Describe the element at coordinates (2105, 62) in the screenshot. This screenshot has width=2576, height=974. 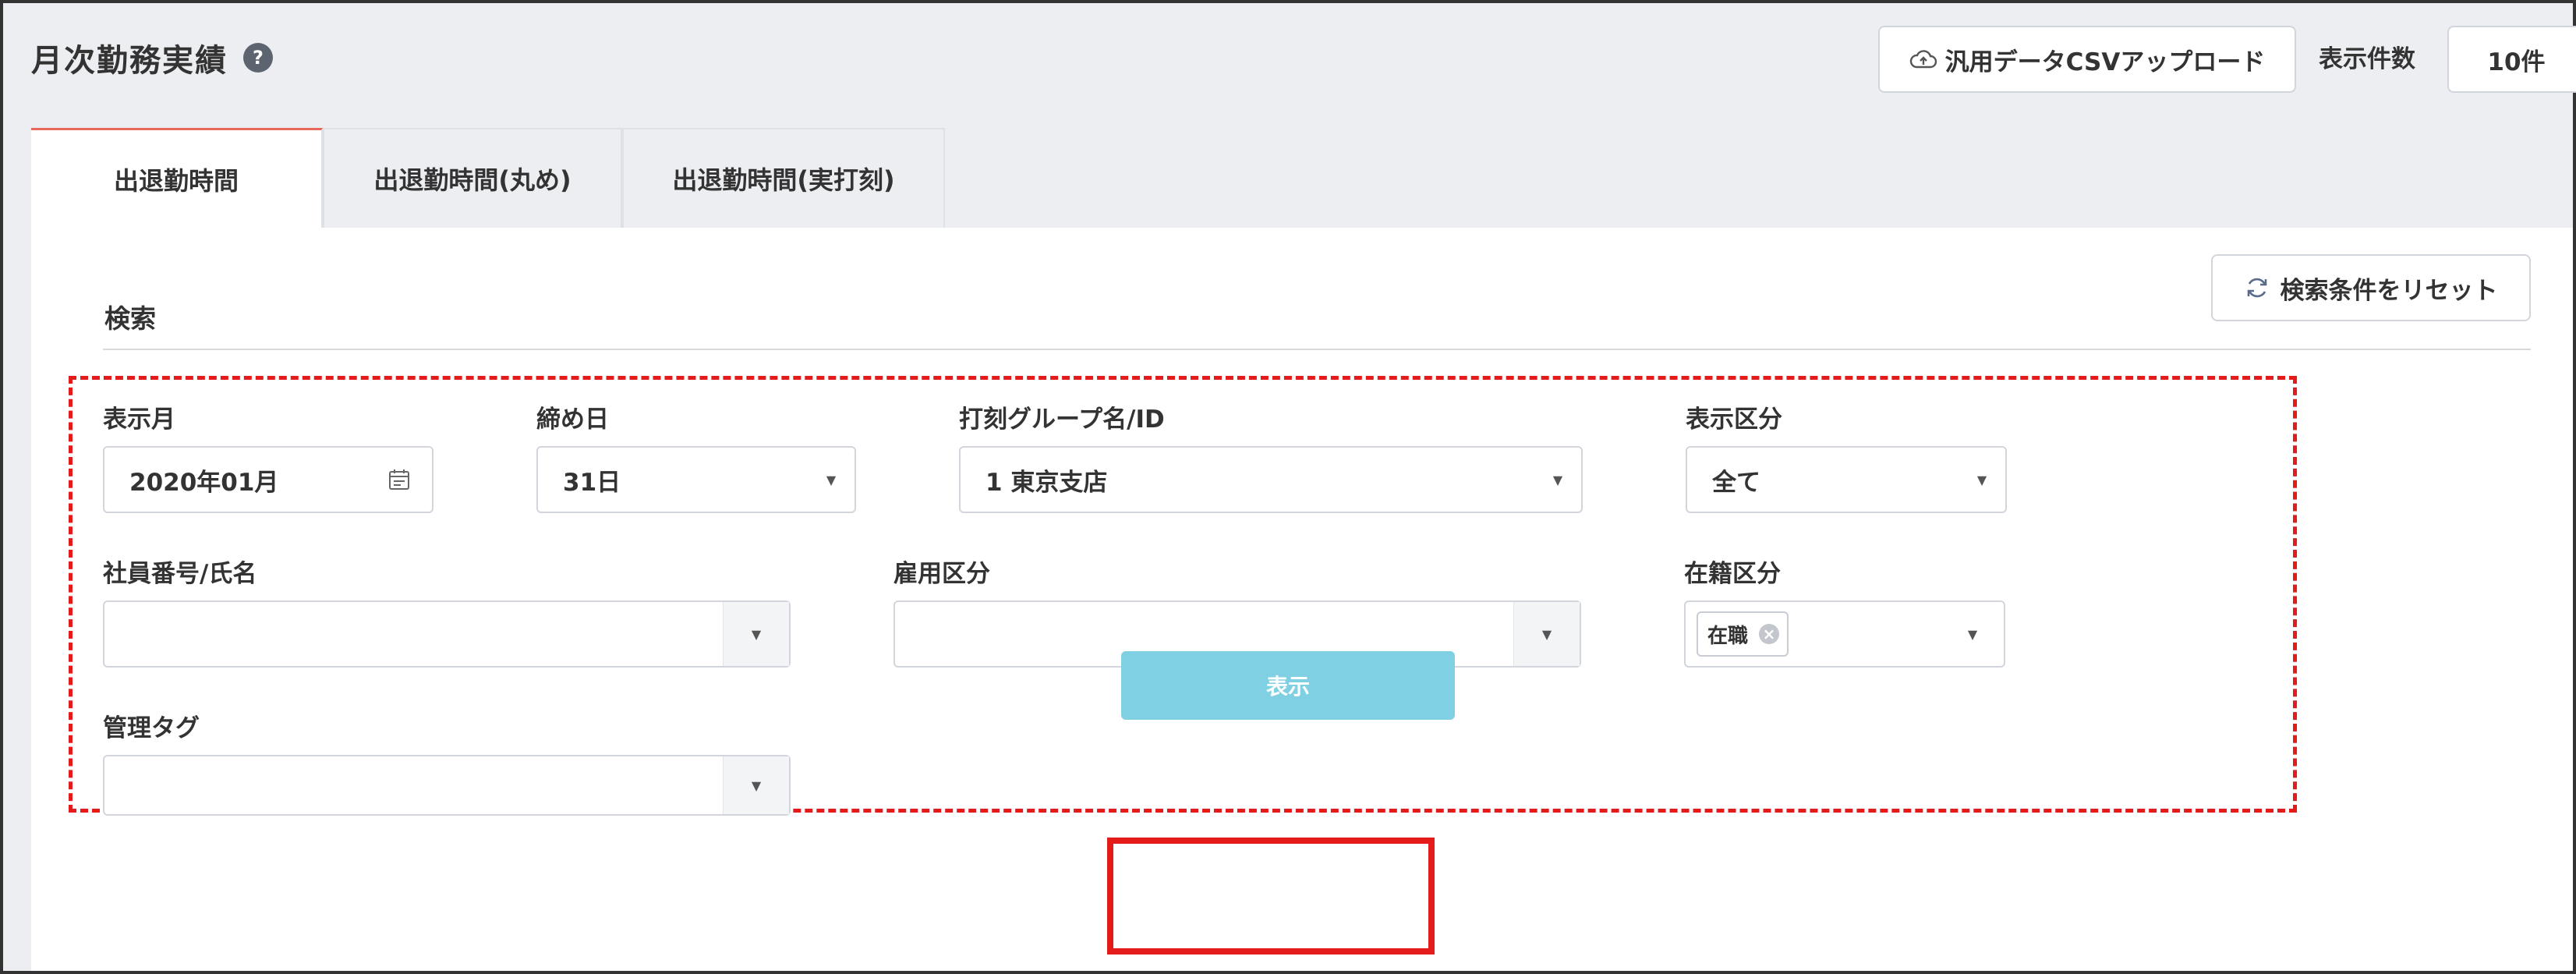
I see `csv-upload-label: 汎用データCSVアップロード` at that location.